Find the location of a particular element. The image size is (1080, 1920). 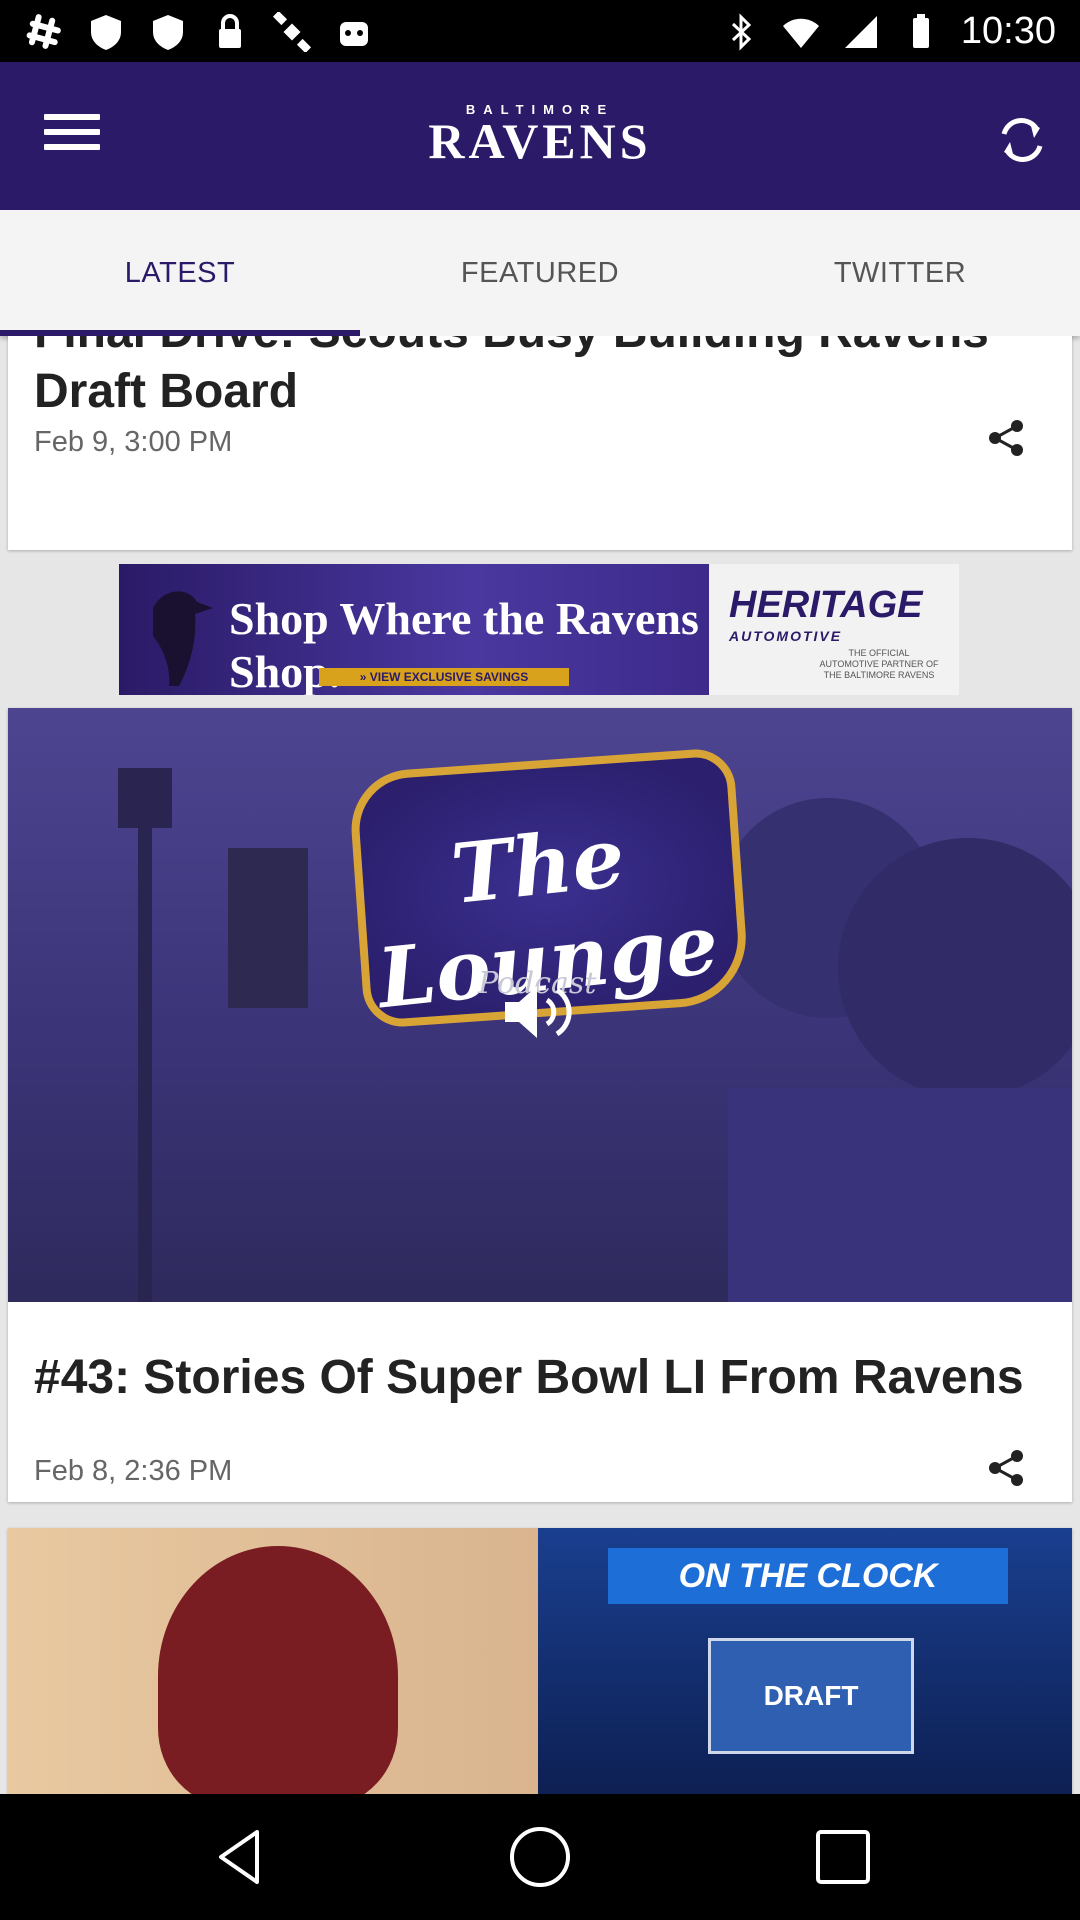

article-card: ON THE CLOCK DRAFT is located at coordinates (540, 1661).